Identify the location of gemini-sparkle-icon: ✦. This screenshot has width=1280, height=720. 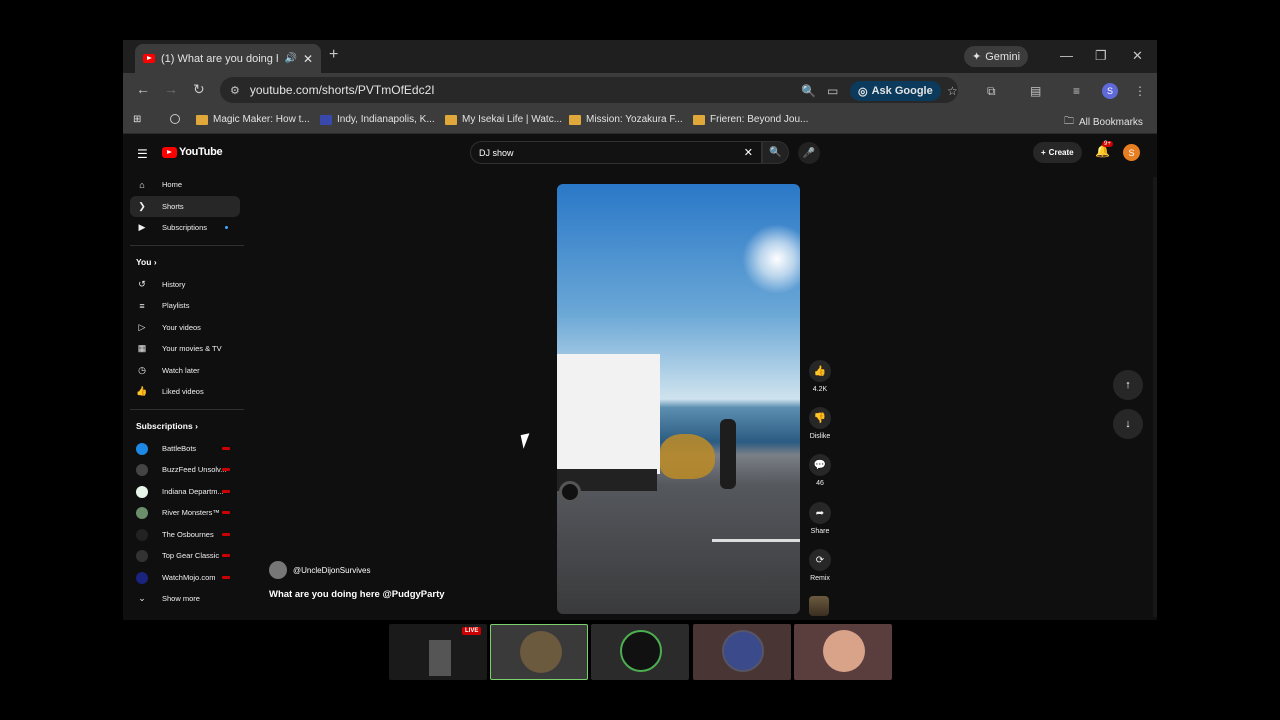
(977, 57).